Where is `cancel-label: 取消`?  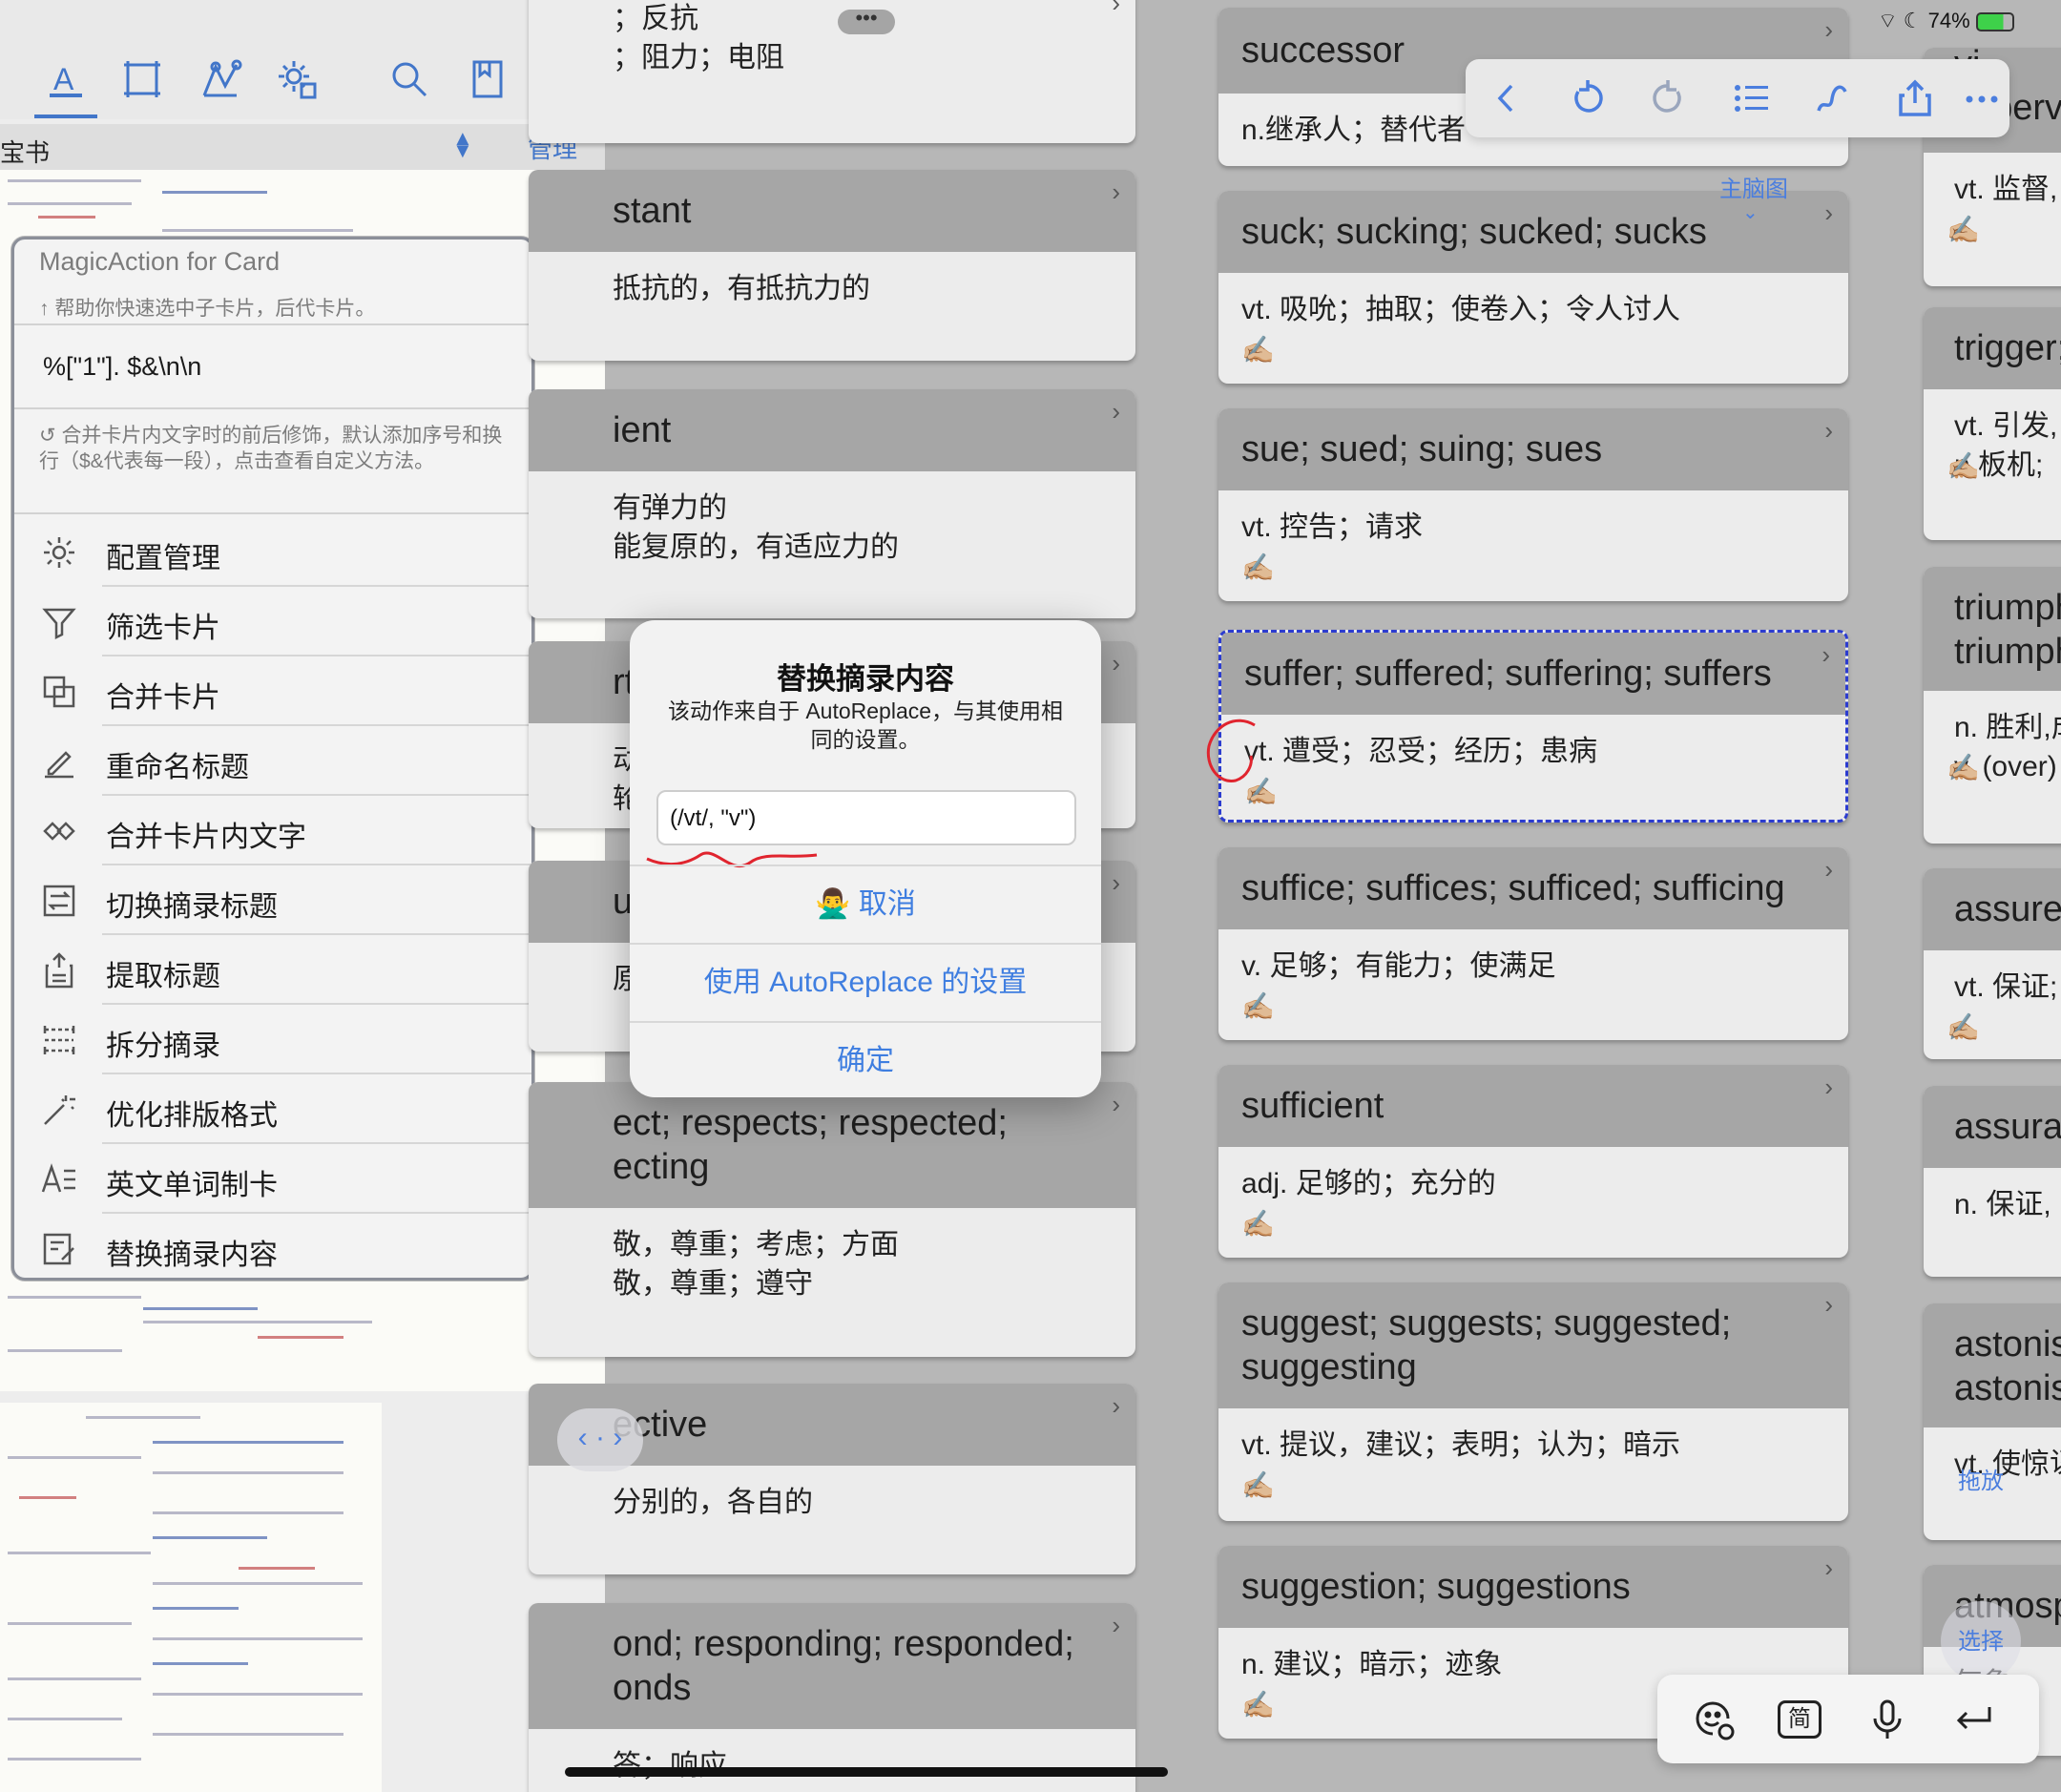 cancel-label: 取消 is located at coordinates (887, 904).